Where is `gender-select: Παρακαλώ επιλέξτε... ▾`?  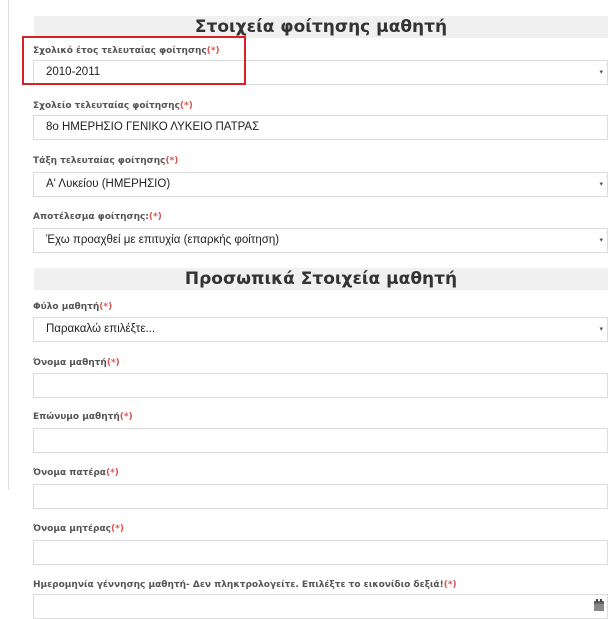 gender-select: Παρακαλώ επιλέξτε... ▾ is located at coordinates (320, 329).